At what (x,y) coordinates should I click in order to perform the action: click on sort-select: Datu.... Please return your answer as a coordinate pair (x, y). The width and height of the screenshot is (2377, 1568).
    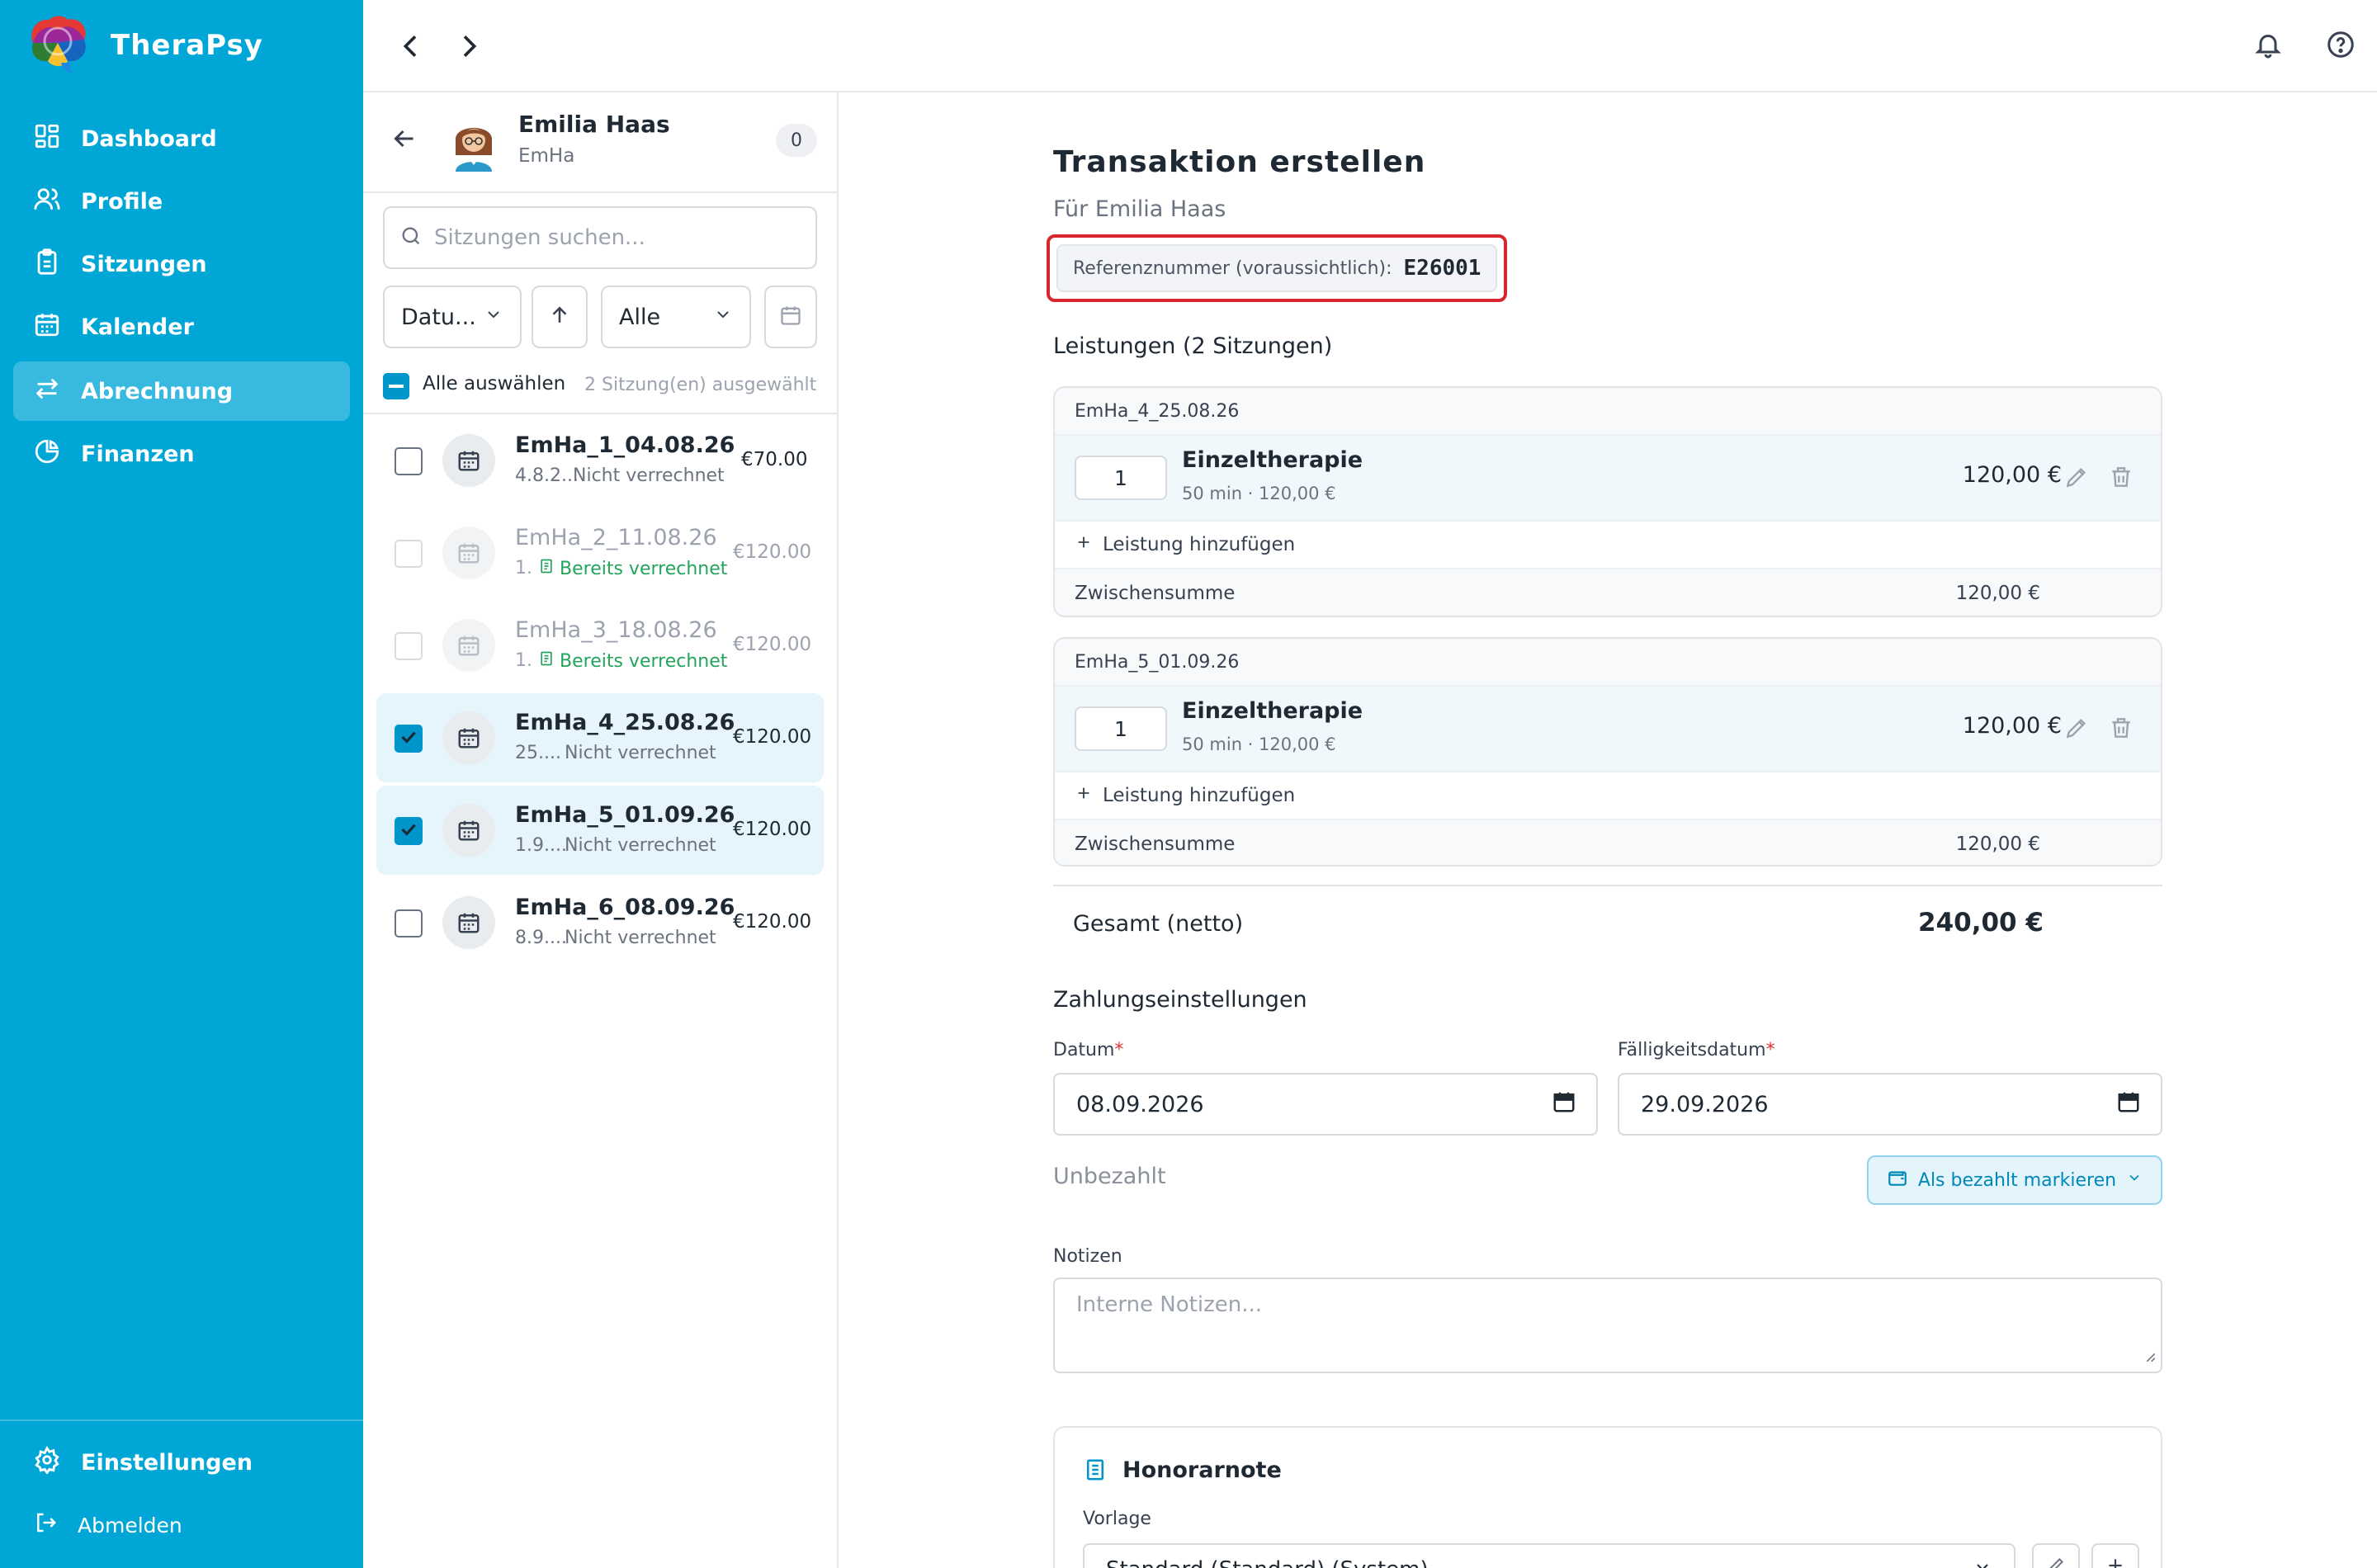
    Looking at the image, I should click on (452, 317).